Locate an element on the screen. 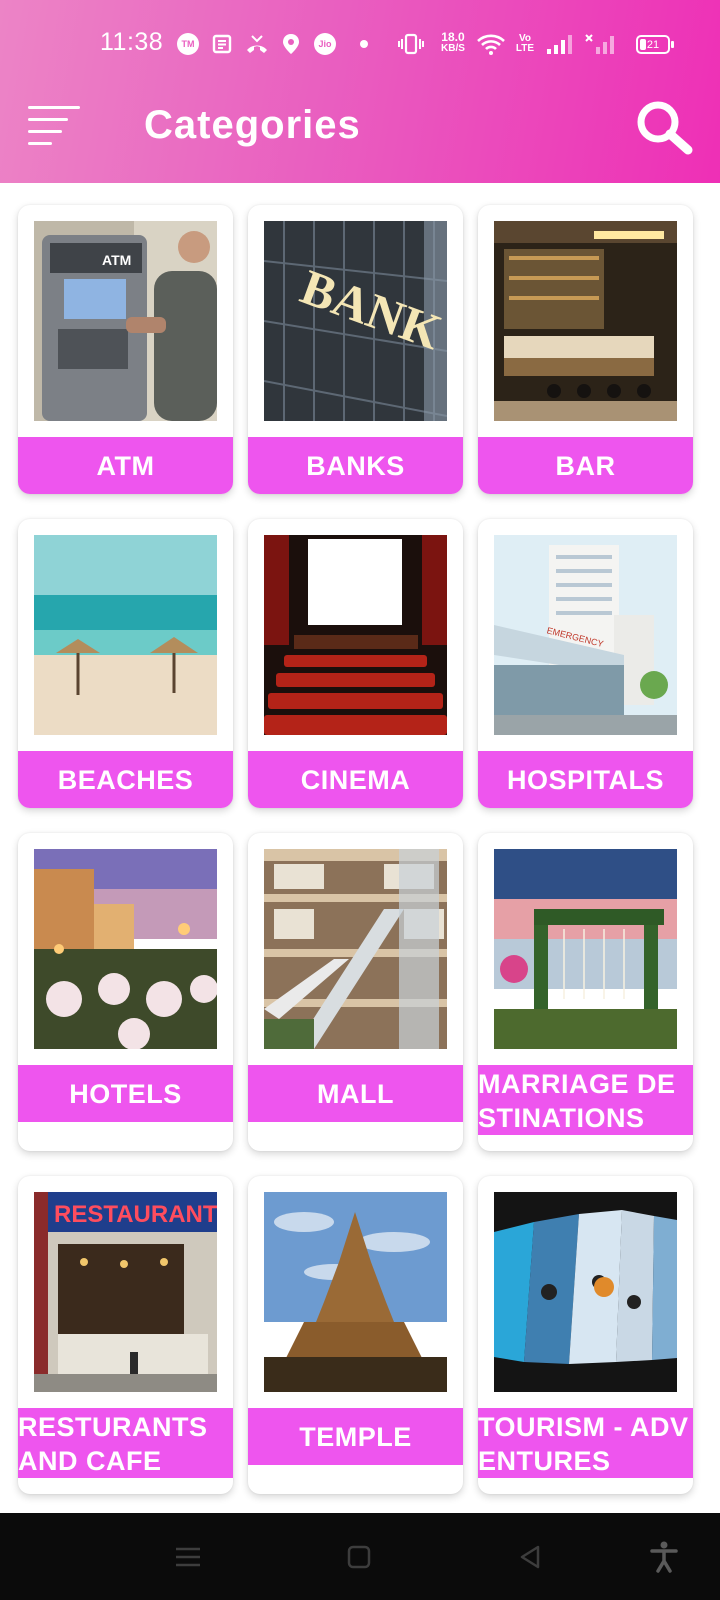 This screenshot has width=720, height=1600. volte-icon: Vo LTE is located at coordinates (525, 43).